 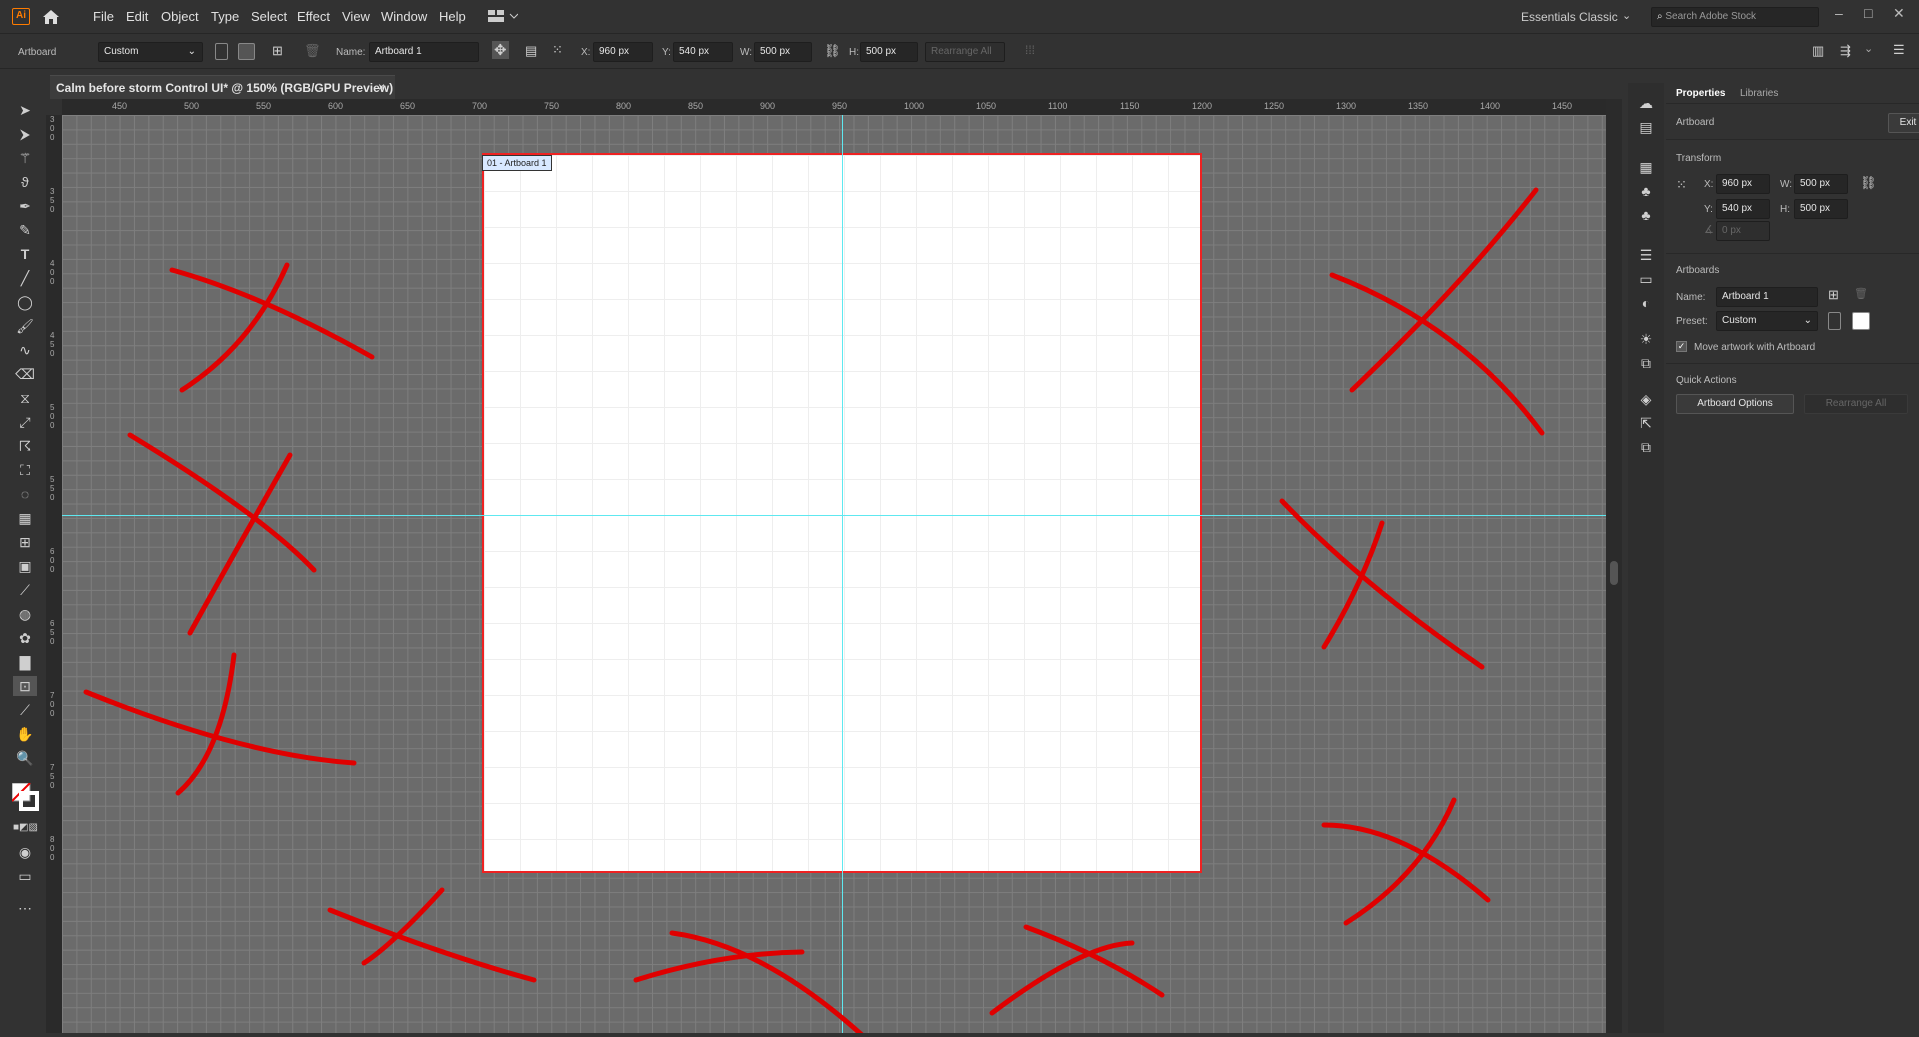 I want to click on gradient-tool-icon: ▣, so click(x=25, y=566).